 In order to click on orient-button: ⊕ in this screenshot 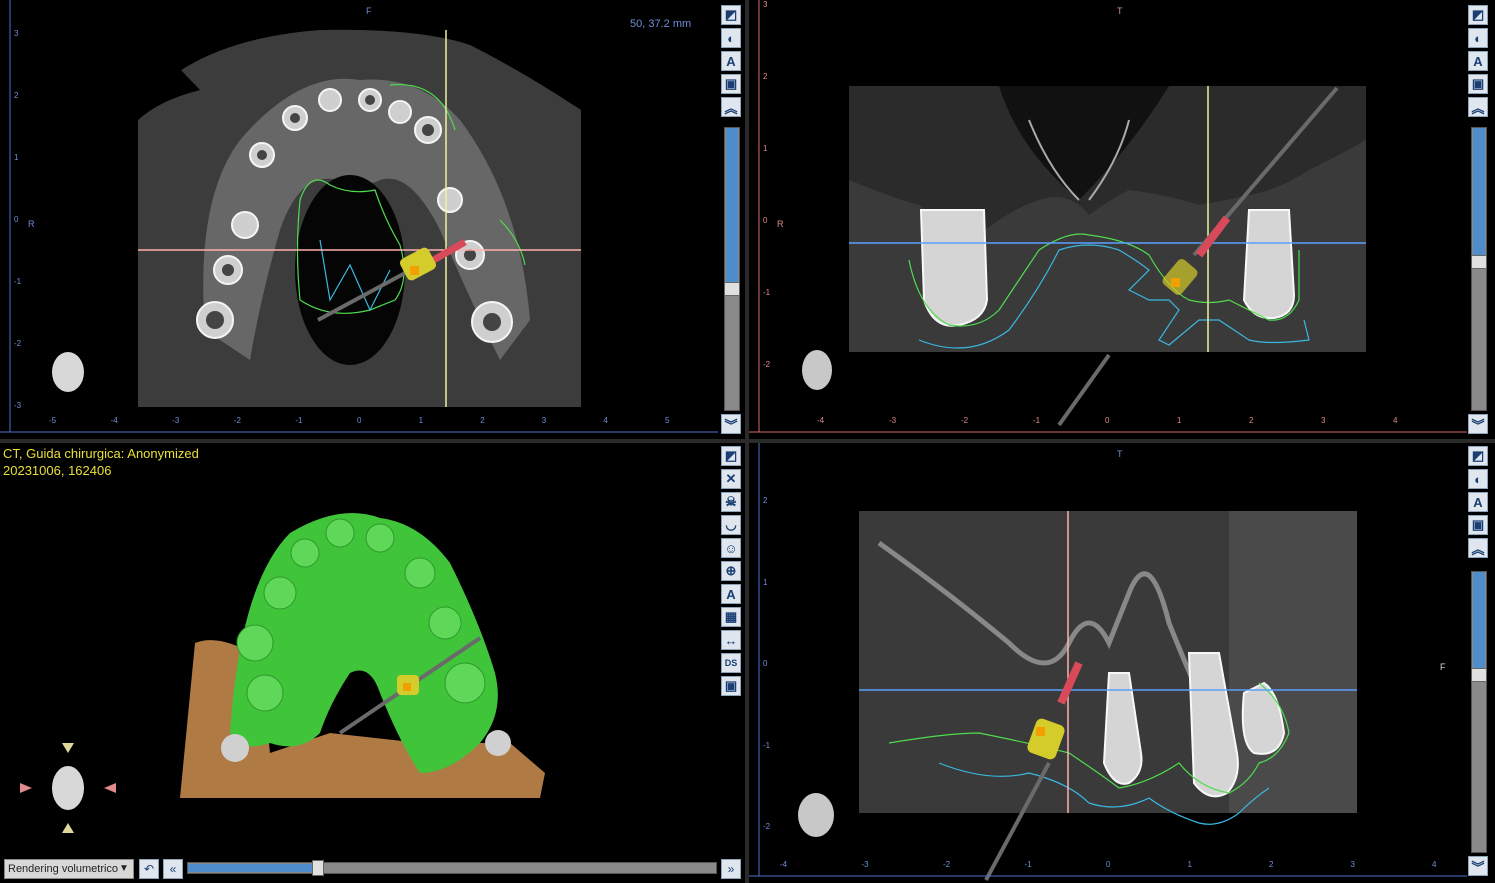, I will do `click(731, 571)`.